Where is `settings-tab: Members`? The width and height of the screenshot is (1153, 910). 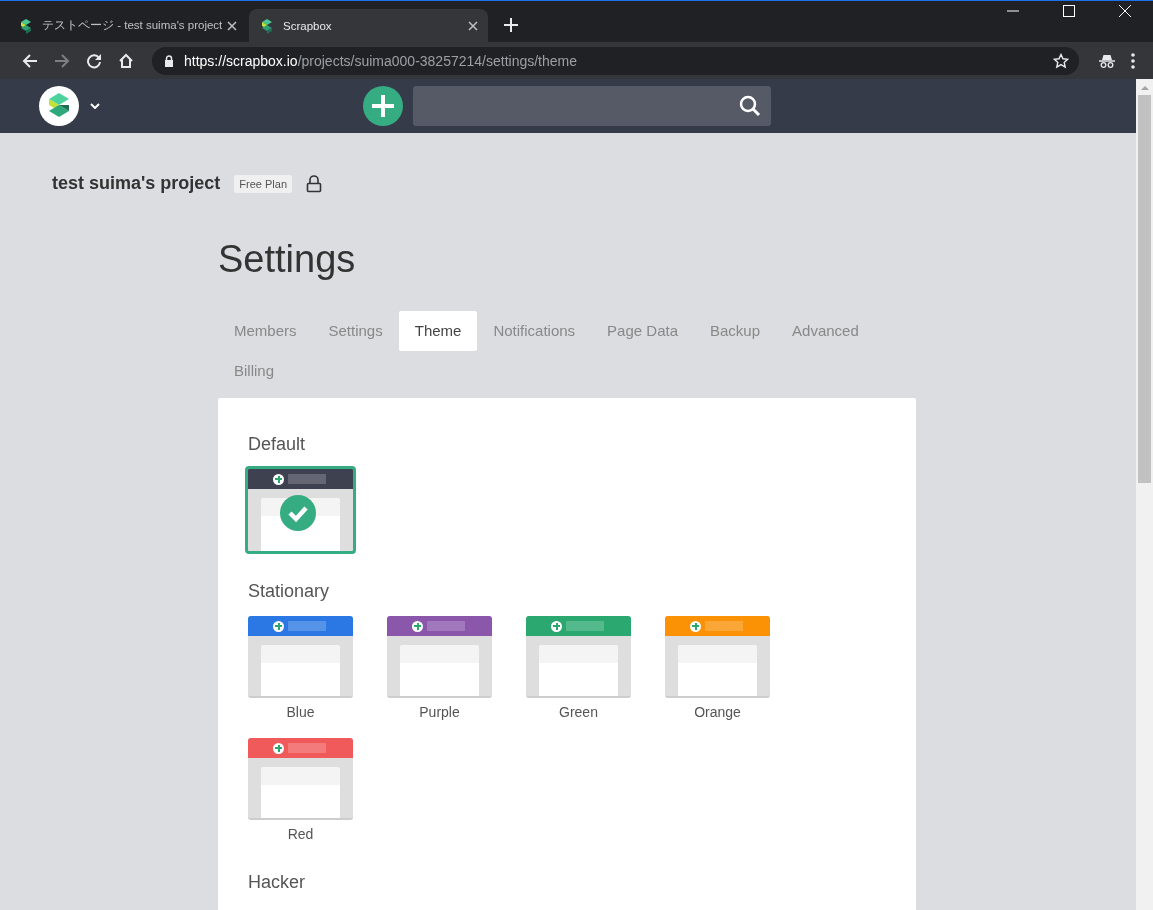
settings-tab: Members is located at coordinates (265, 331).